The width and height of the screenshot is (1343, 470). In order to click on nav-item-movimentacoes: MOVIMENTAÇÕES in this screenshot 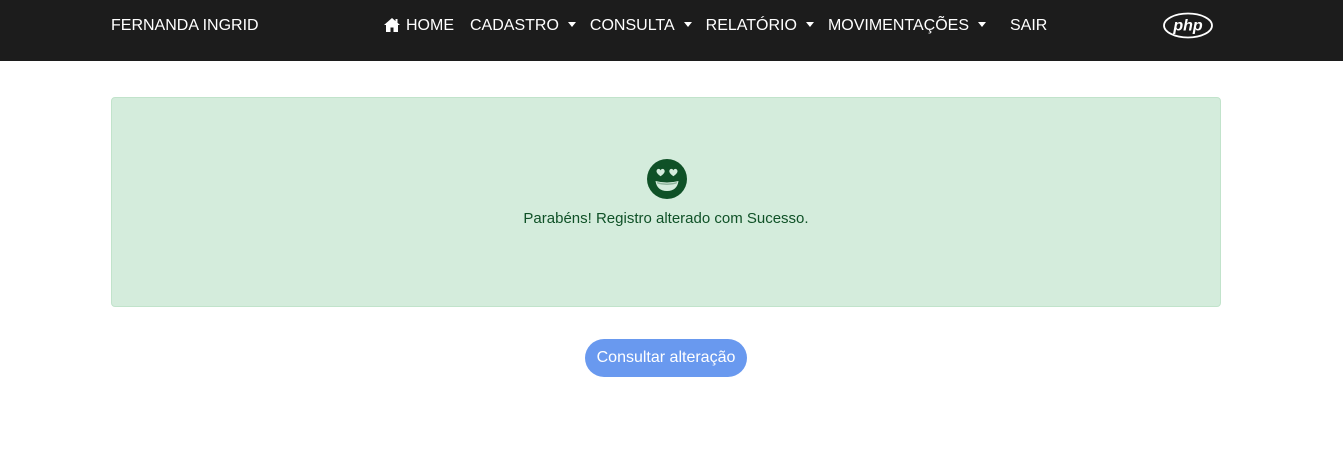, I will do `click(907, 25)`.